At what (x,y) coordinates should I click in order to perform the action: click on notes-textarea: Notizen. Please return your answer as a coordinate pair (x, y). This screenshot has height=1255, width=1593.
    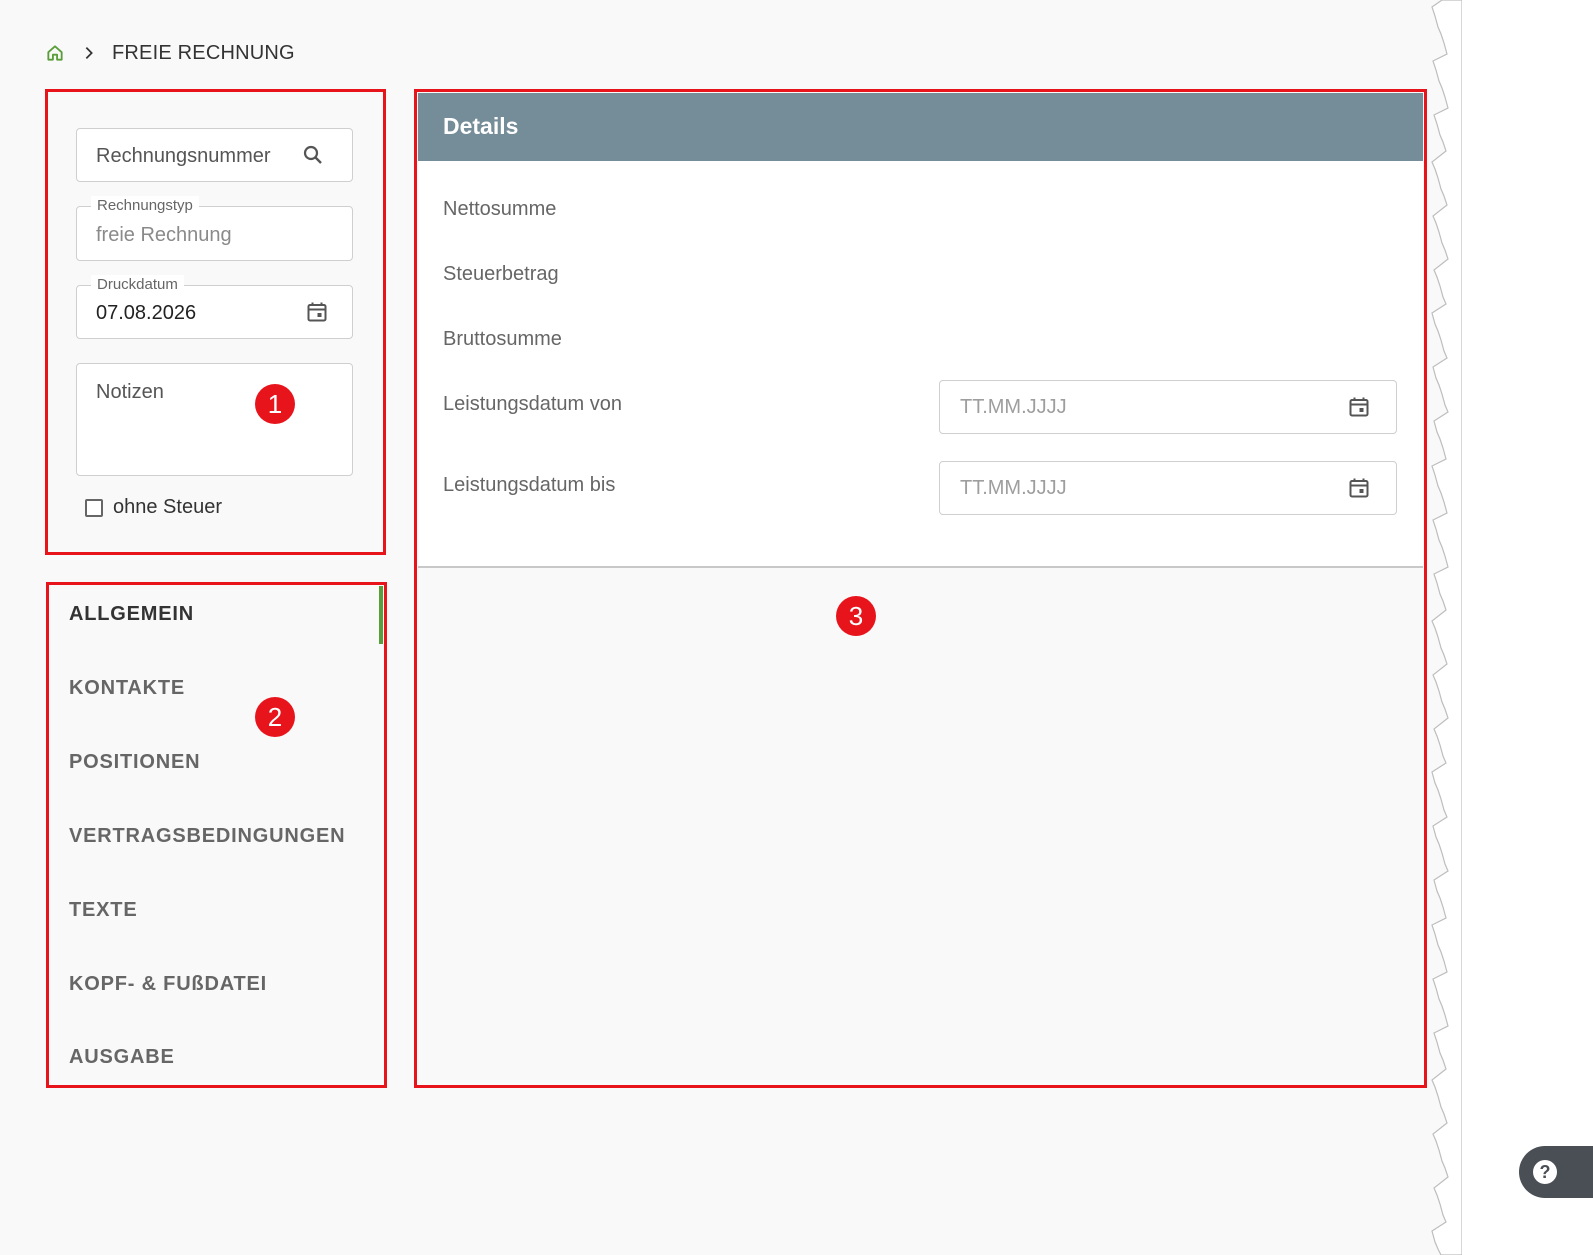
    Looking at the image, I should click on (214, 419).